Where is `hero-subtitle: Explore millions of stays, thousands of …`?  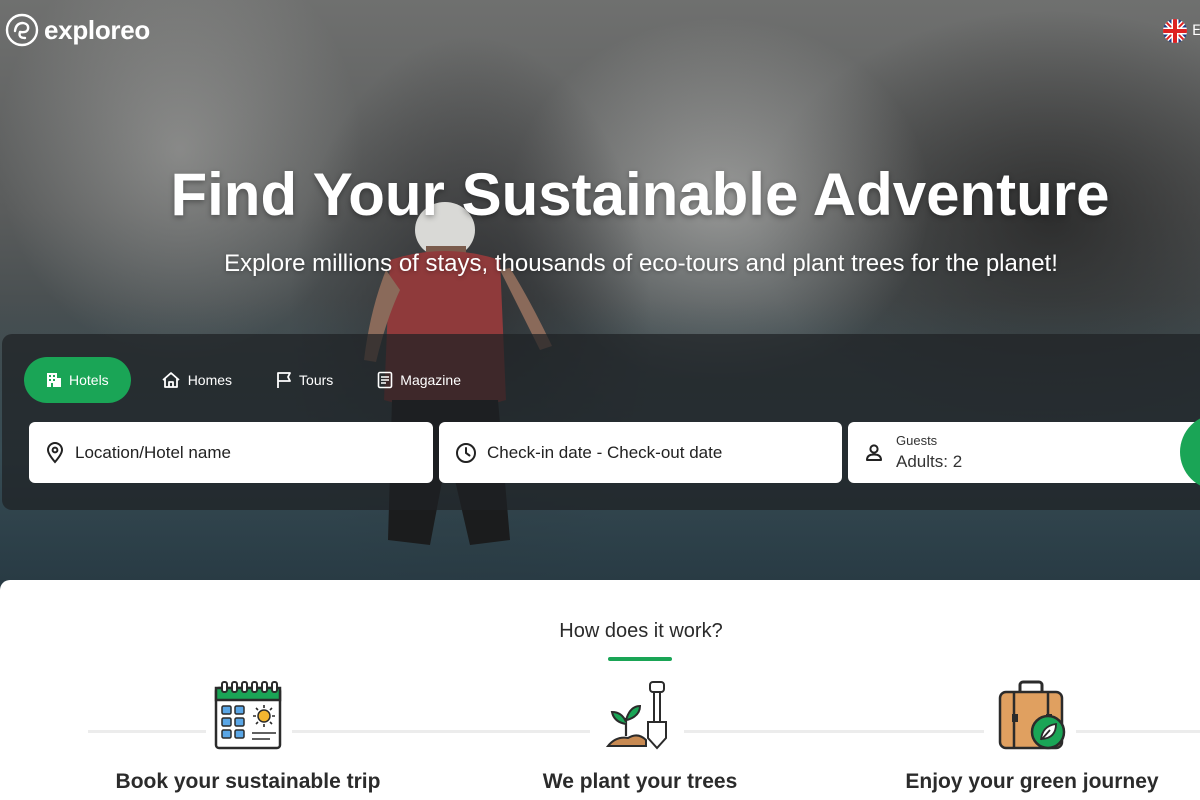 hero-subtitle: Explore millions of stays, thousands of … is located at coordinates (641, 263).